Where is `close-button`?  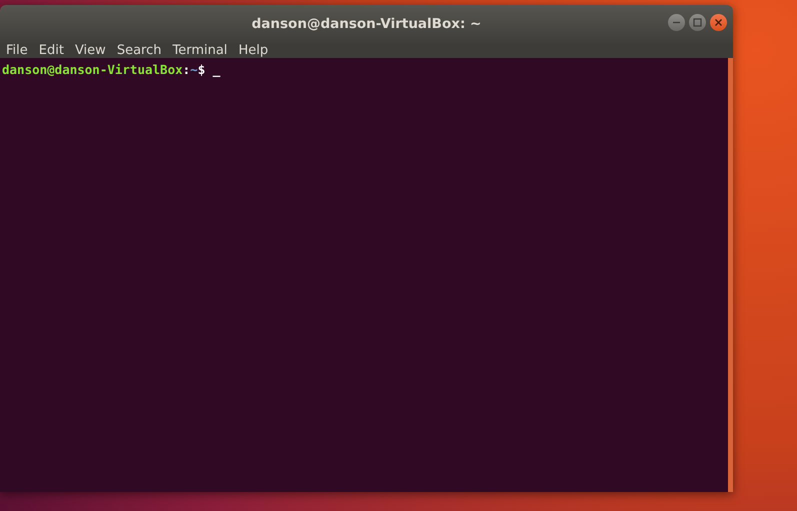
close-button is located at coordinates (718, 22).